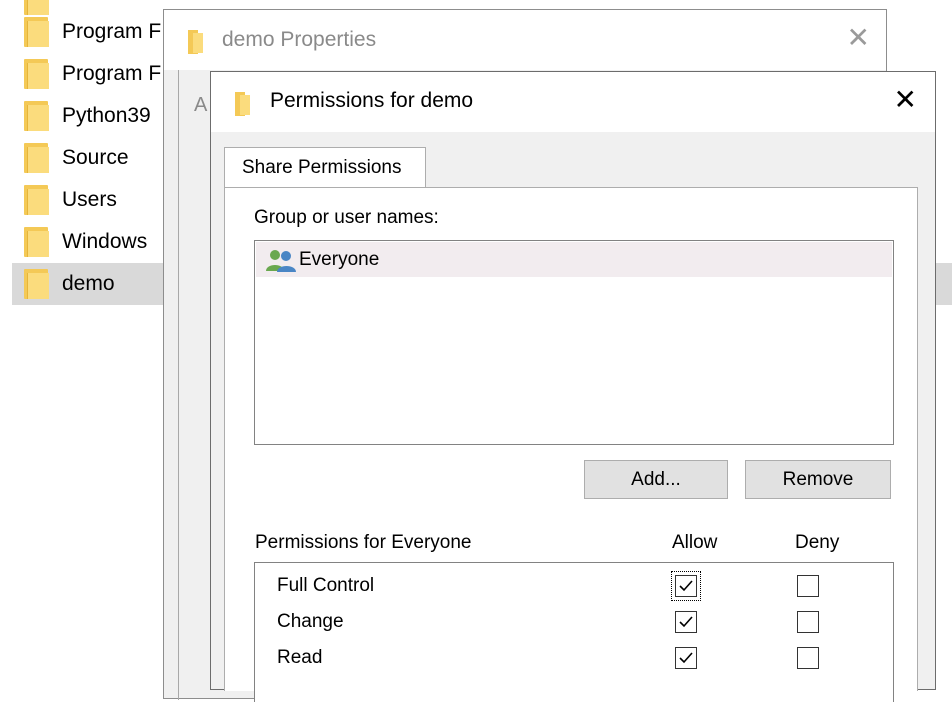 This screenshot has width=952, height=702. I want to click on file-name: demo, so click(88, 283).